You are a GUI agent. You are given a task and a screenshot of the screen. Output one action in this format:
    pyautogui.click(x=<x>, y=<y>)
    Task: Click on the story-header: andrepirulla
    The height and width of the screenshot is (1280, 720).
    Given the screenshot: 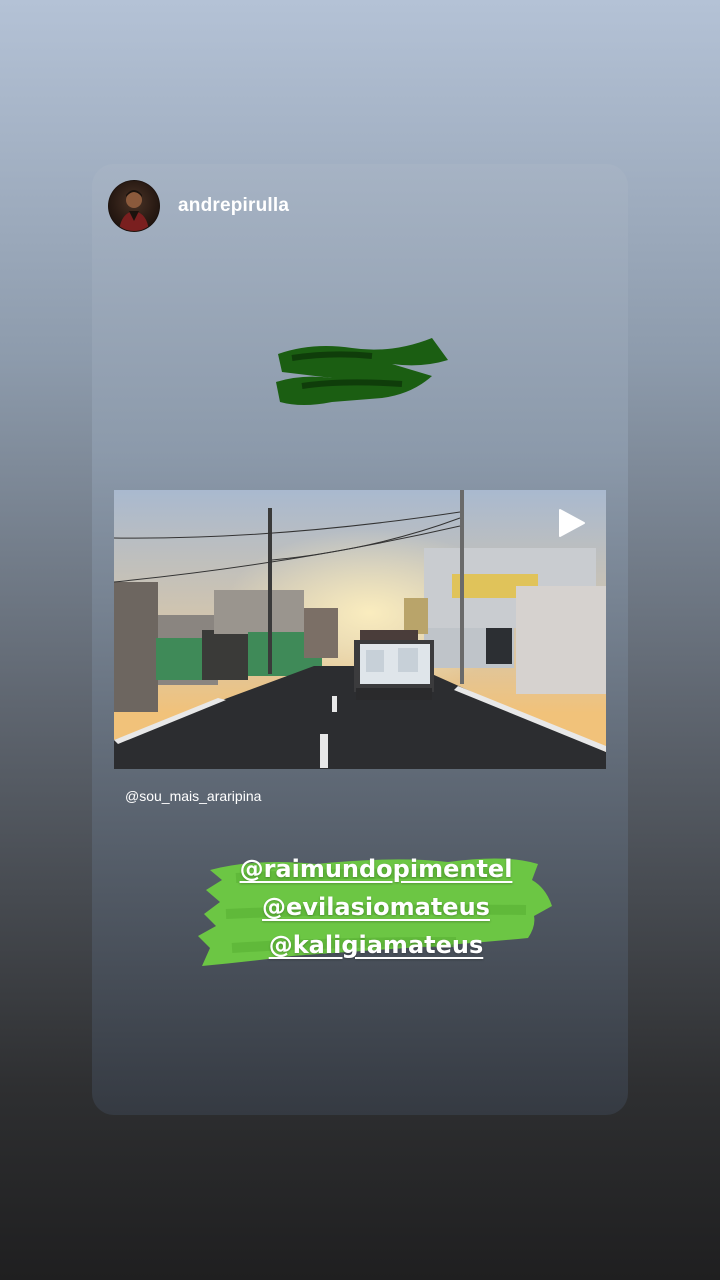 What is the action you would take?
    pyautogui.click(x=198, y=206)
    